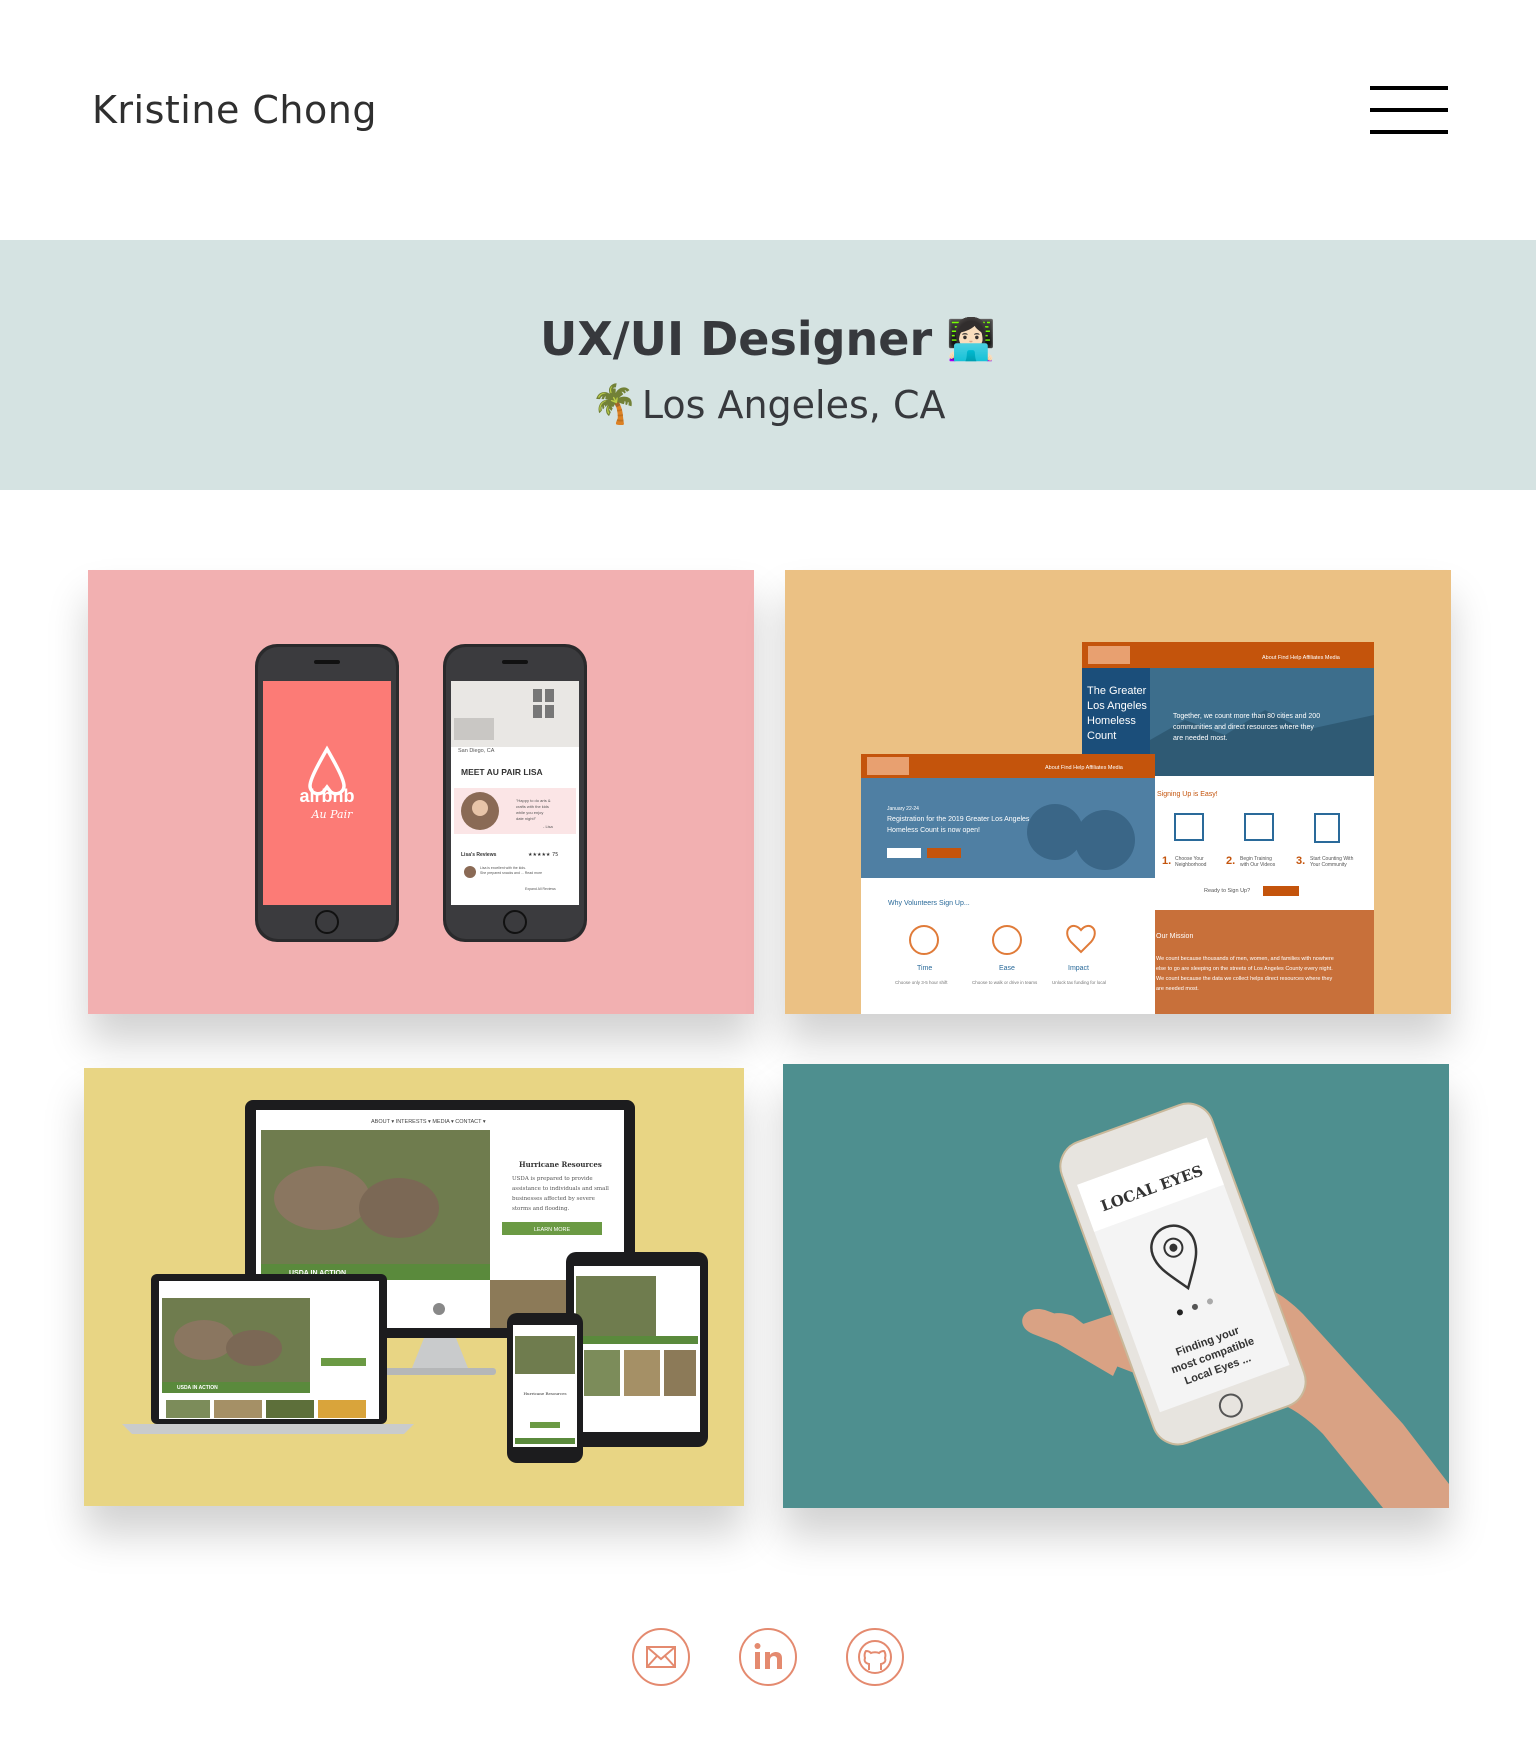 This screenshot has width=1536, height=1760. I want to click on linkedin-icon, so click(768, 1657).